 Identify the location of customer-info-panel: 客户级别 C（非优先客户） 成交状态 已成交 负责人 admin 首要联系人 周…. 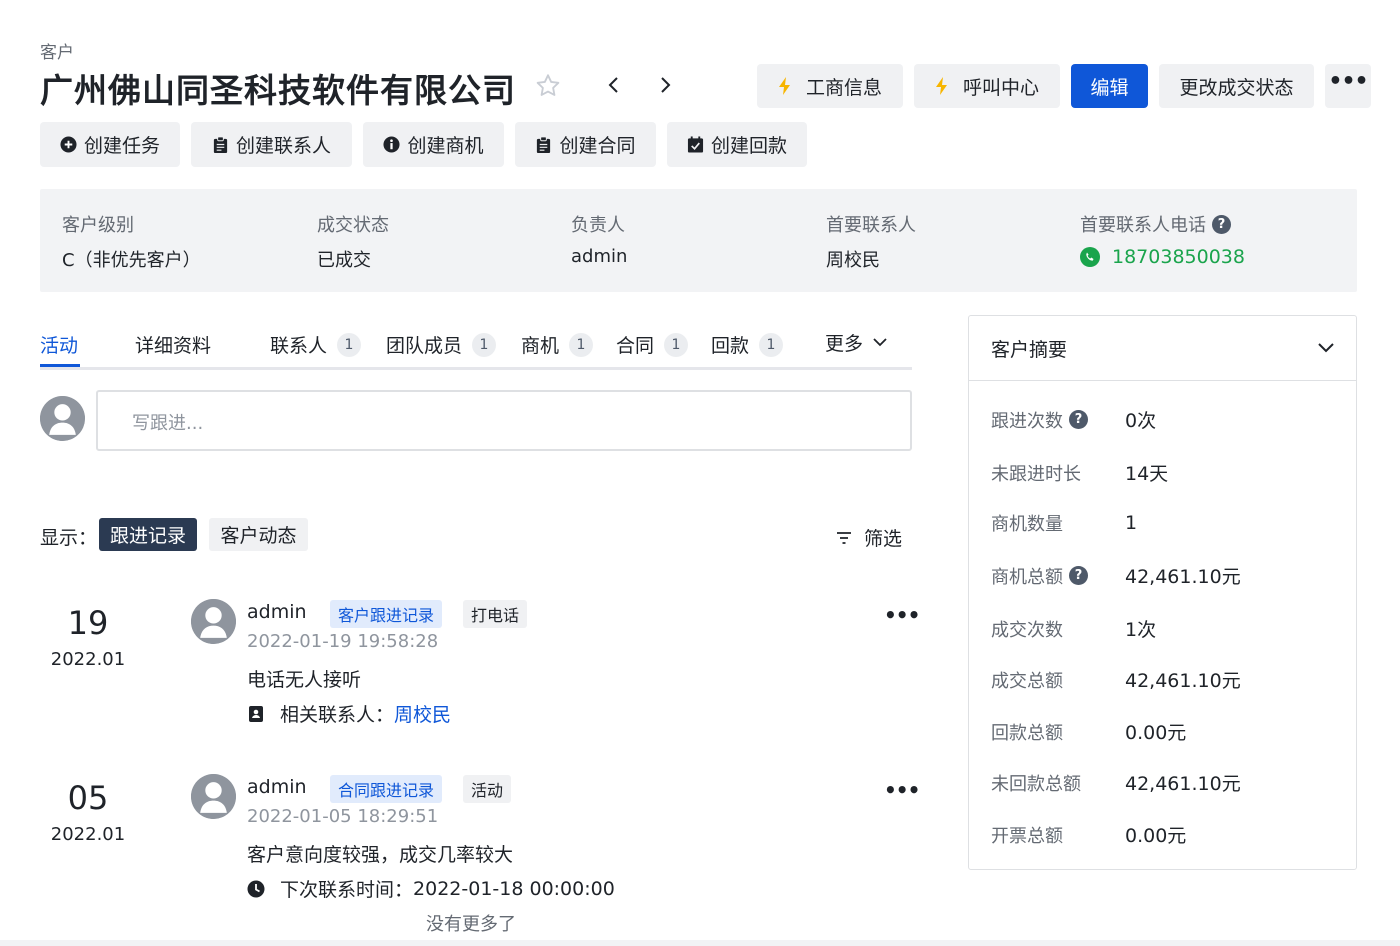
(698, 240).